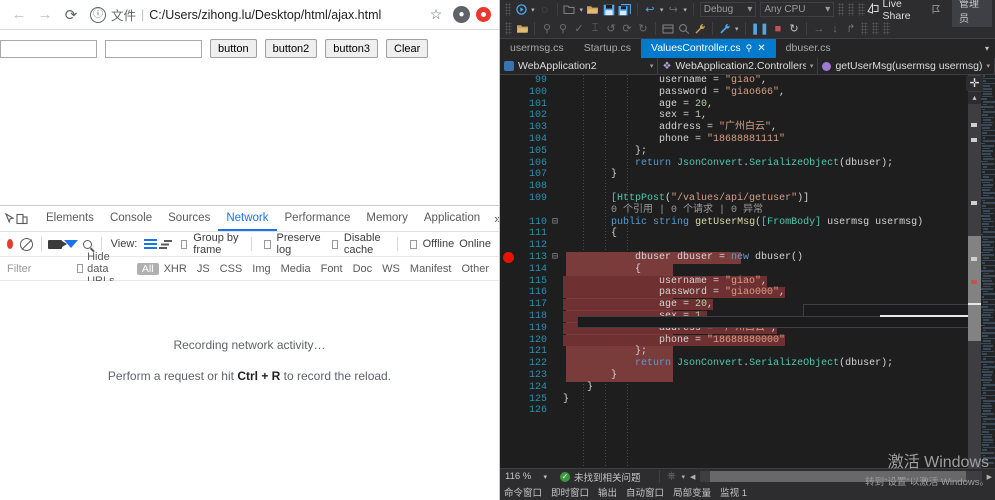 This screenshot has width=995, height=500. What do you see at coordinates (645, 492) in the screenshot?
I see `tool-tab-autos: 自动窗口` at bounding box center [645, 492].